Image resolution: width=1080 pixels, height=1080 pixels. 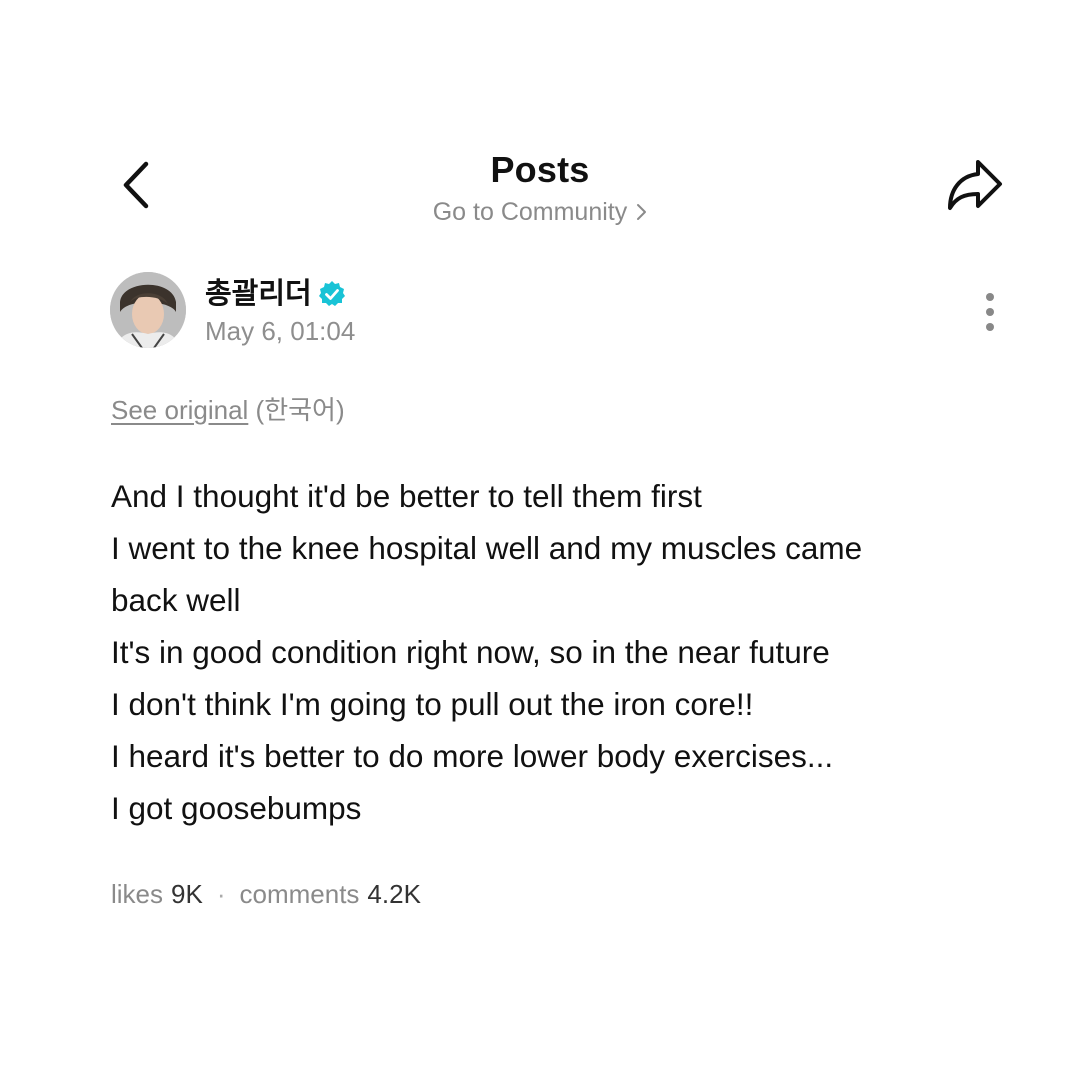 What do you see at coordinates (331, 293) in the screenshot?
I see `verified-badge-icon` at bounding box center [331, 293].